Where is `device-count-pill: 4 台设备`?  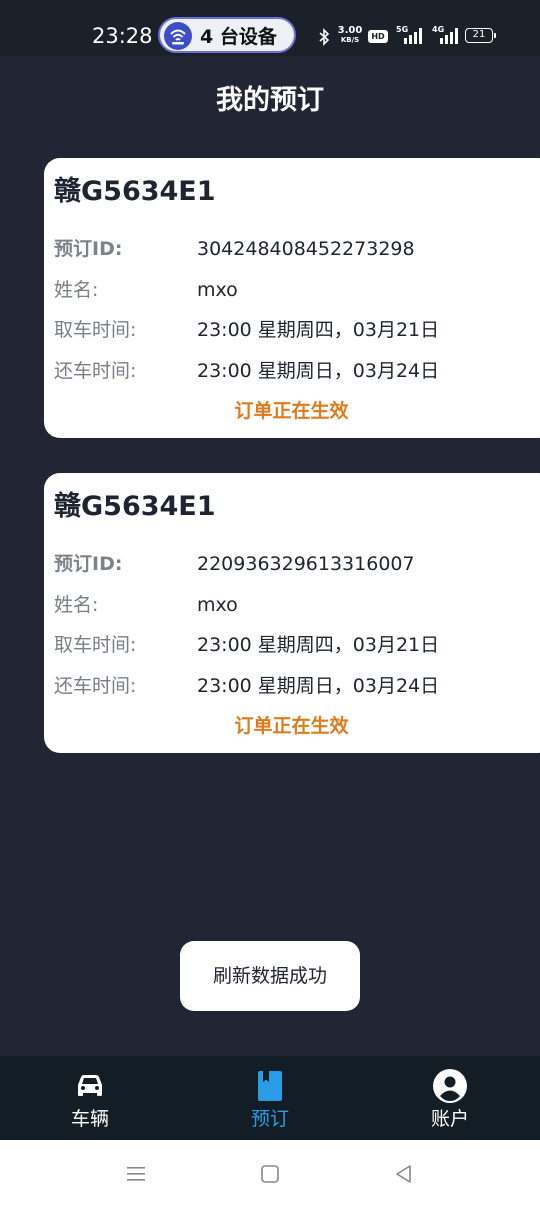 device-count-pill: 4 台设备 is located at coordinates (227, 35).